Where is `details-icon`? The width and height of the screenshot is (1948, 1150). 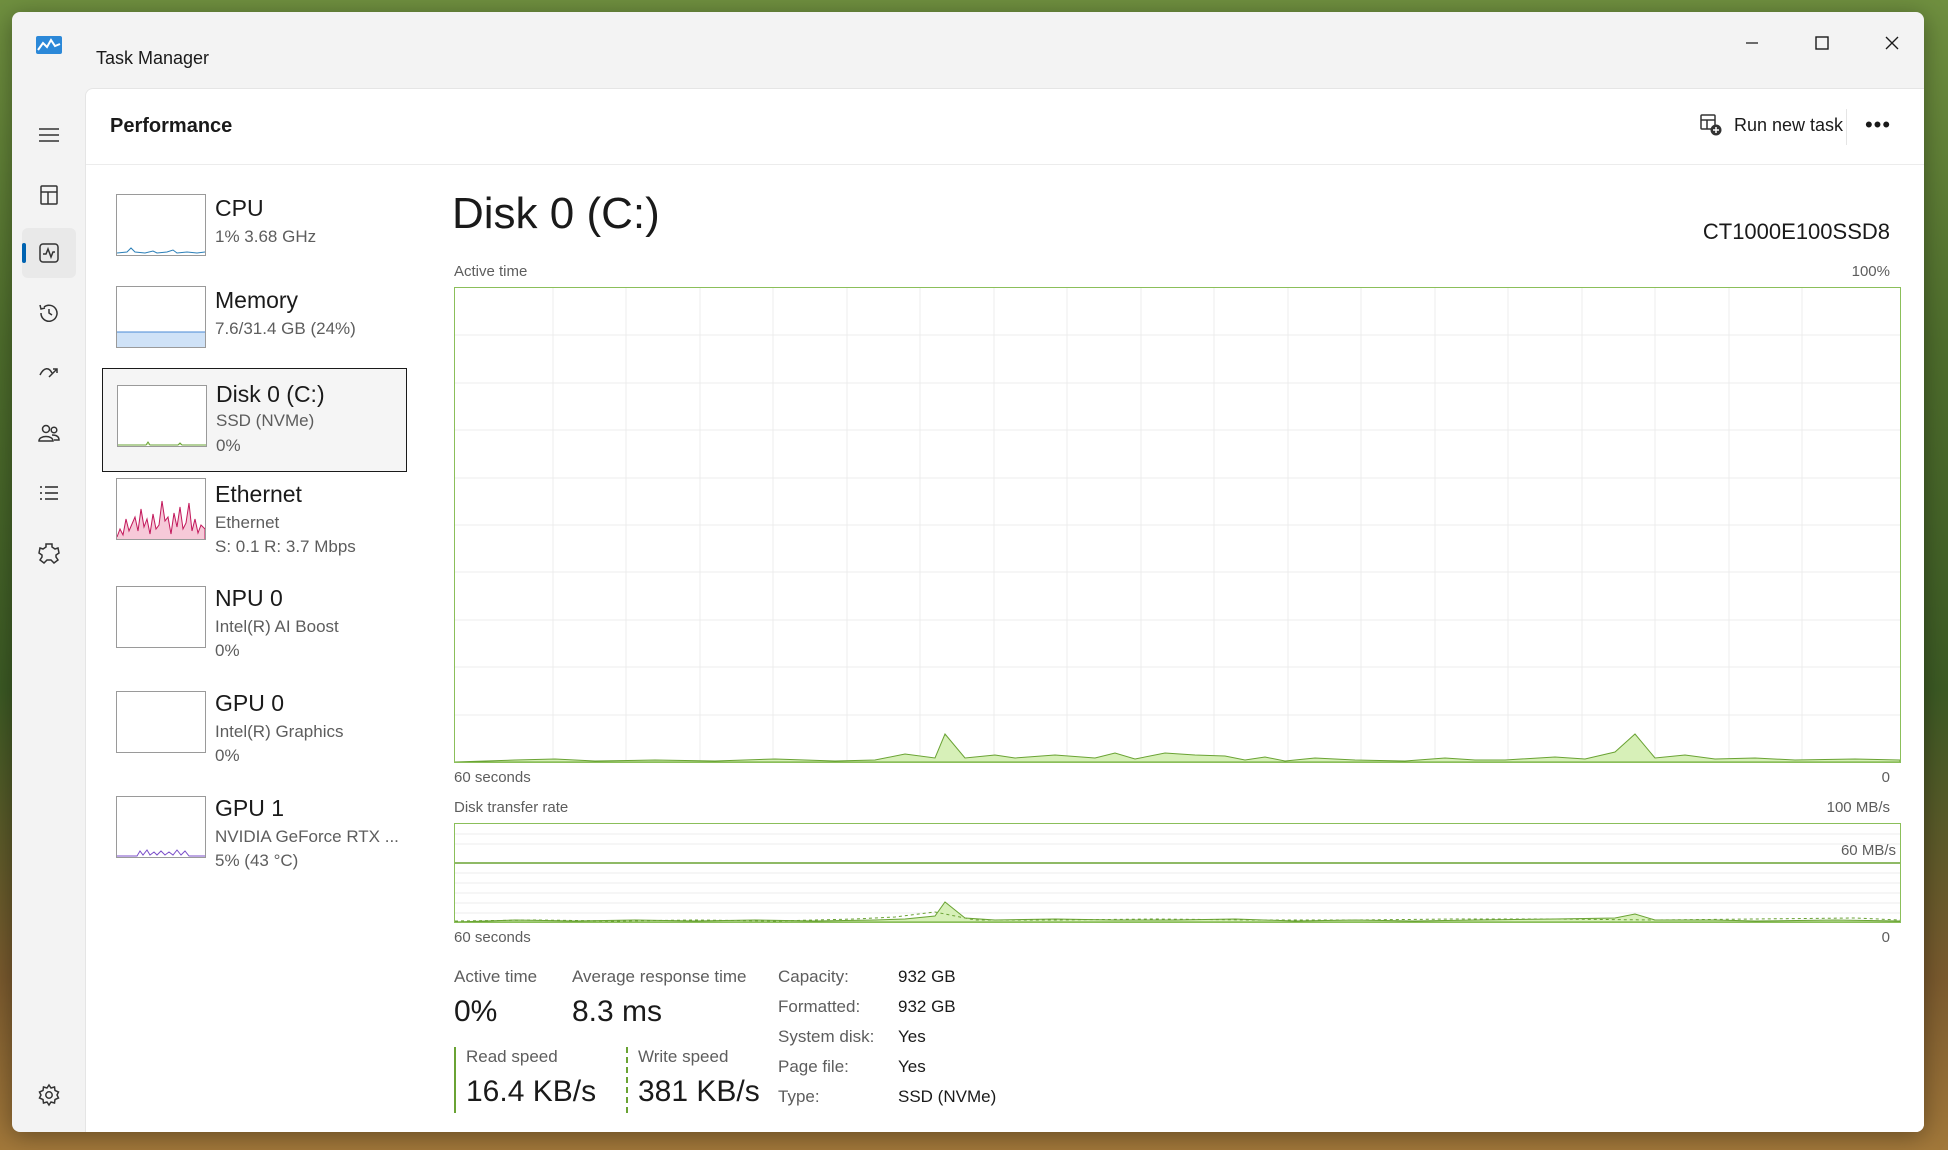 details-icon is located at coordinates (49, 493).